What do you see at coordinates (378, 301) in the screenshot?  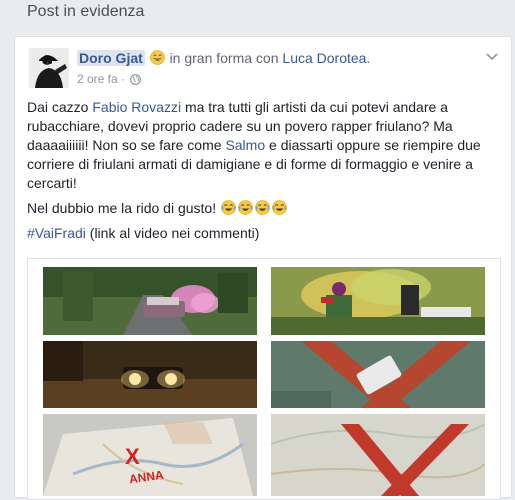 I see `video-frame-yellow-smoke` at bounding box center [378, 301].